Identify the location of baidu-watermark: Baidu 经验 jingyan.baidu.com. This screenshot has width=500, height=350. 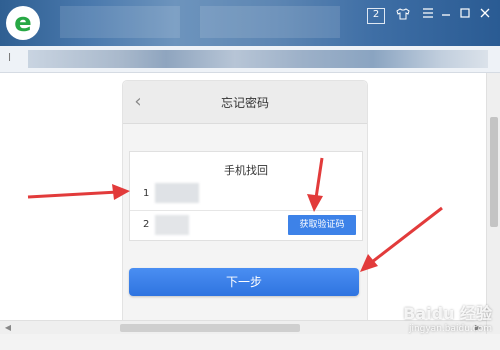
(431, 322).